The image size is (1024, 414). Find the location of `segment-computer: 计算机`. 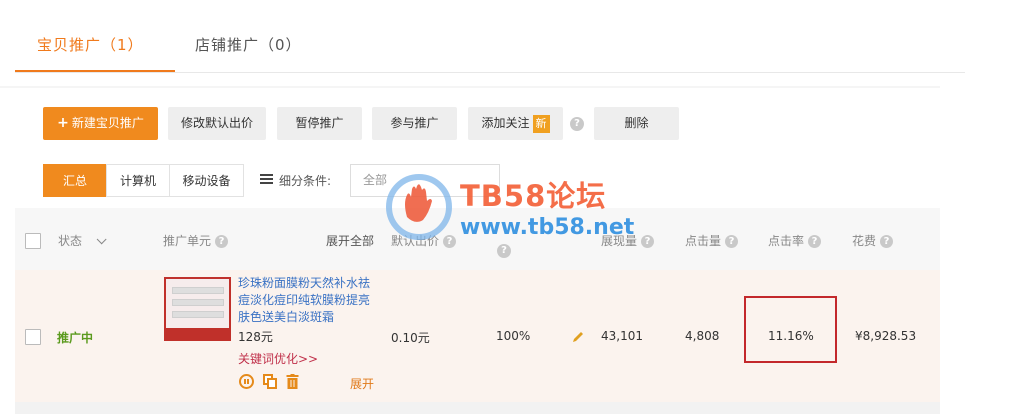

segment-computer: 计算机 is located at coordinates (138, 180).